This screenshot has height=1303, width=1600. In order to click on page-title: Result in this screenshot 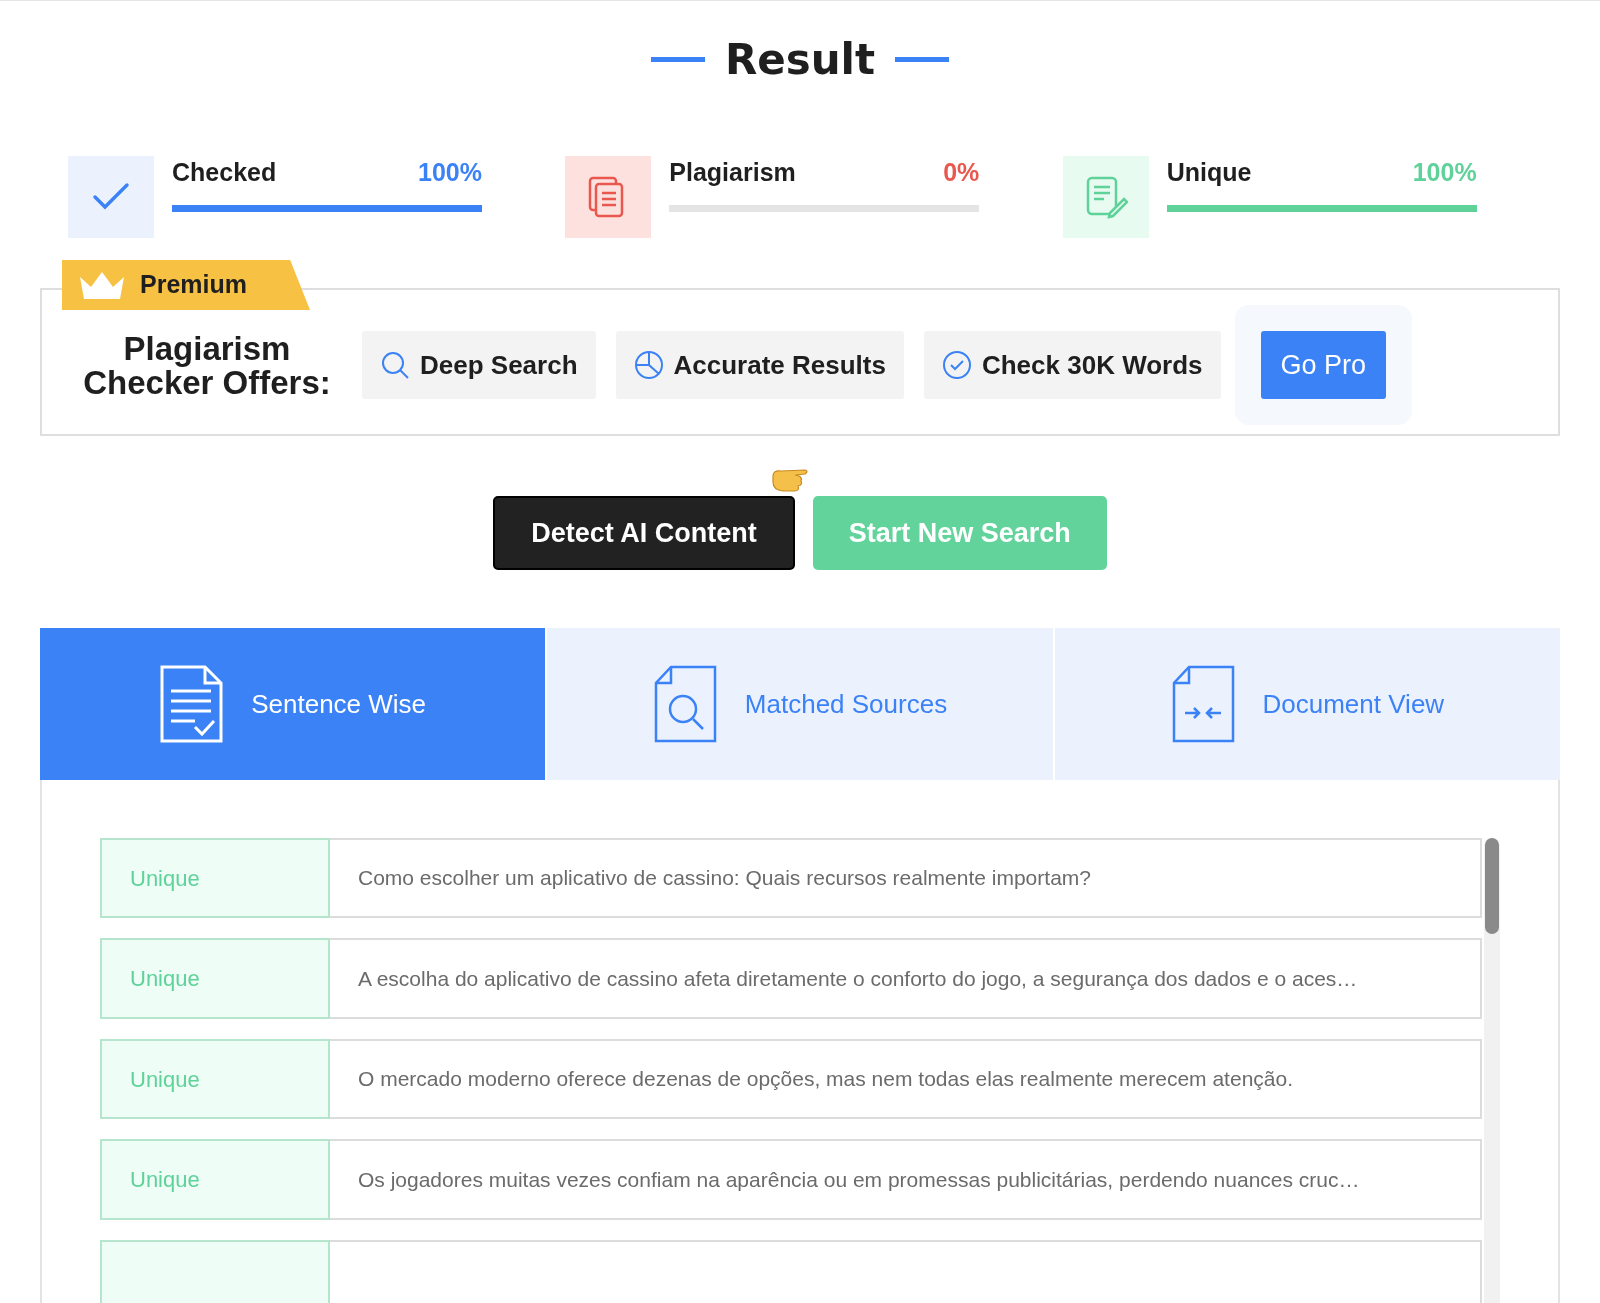, I will do `click(800, 59)`.